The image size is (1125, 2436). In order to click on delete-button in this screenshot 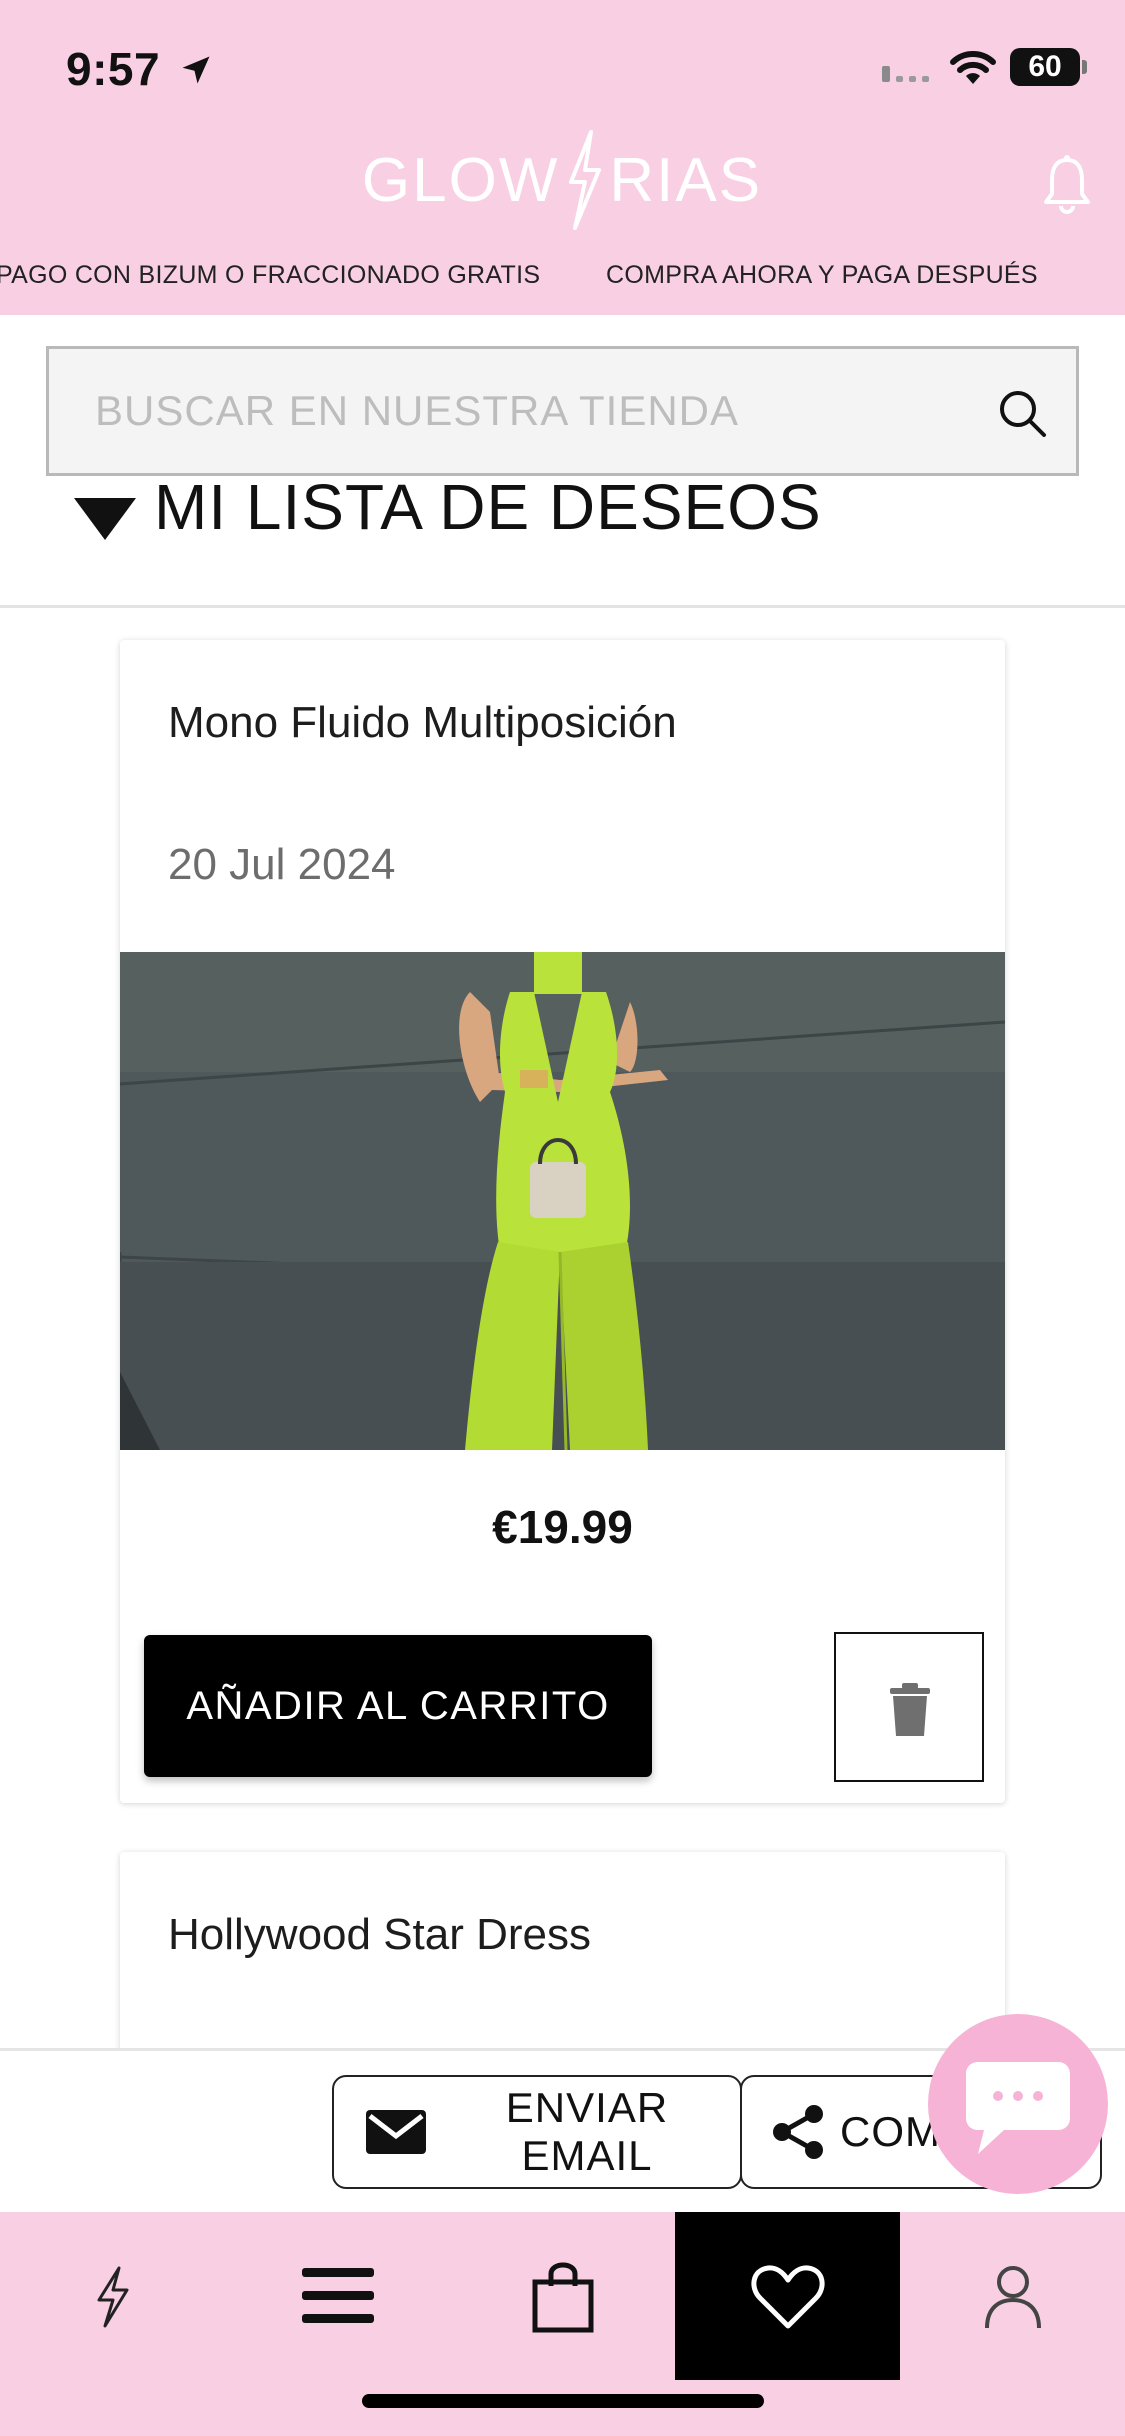, I will do `click(909, 1707)`.